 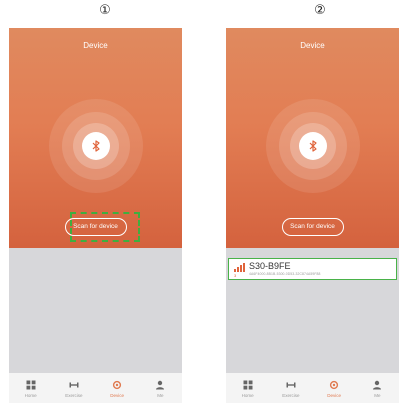 I want to click on device-name: S30-B9FE, so click(x=270, y=266).